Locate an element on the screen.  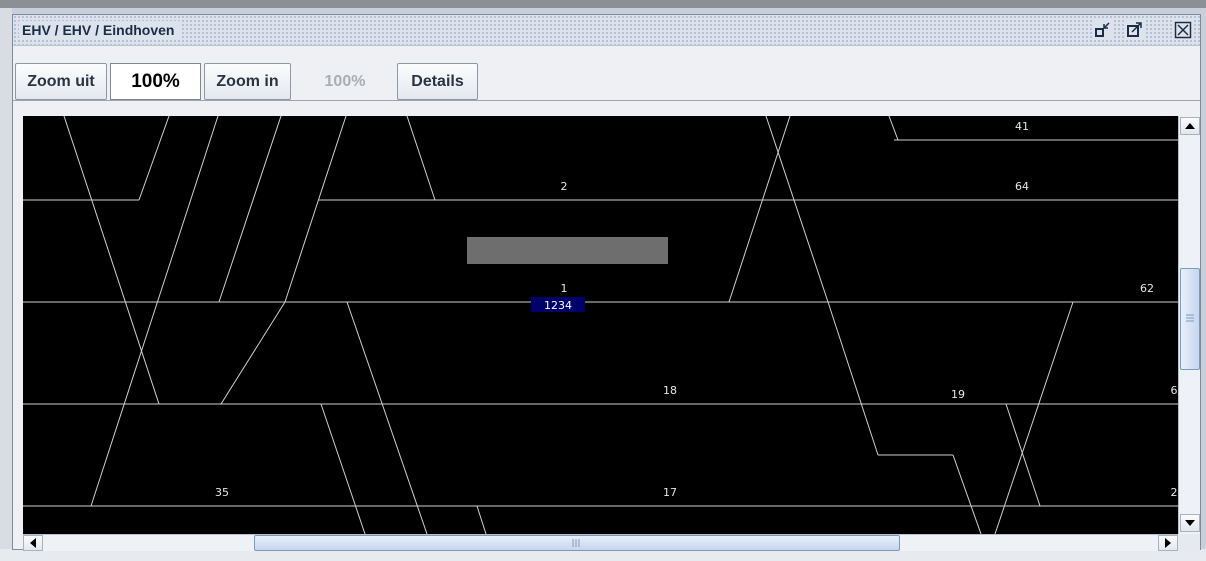
track-label: 35 is located at coordinates (222, 492).